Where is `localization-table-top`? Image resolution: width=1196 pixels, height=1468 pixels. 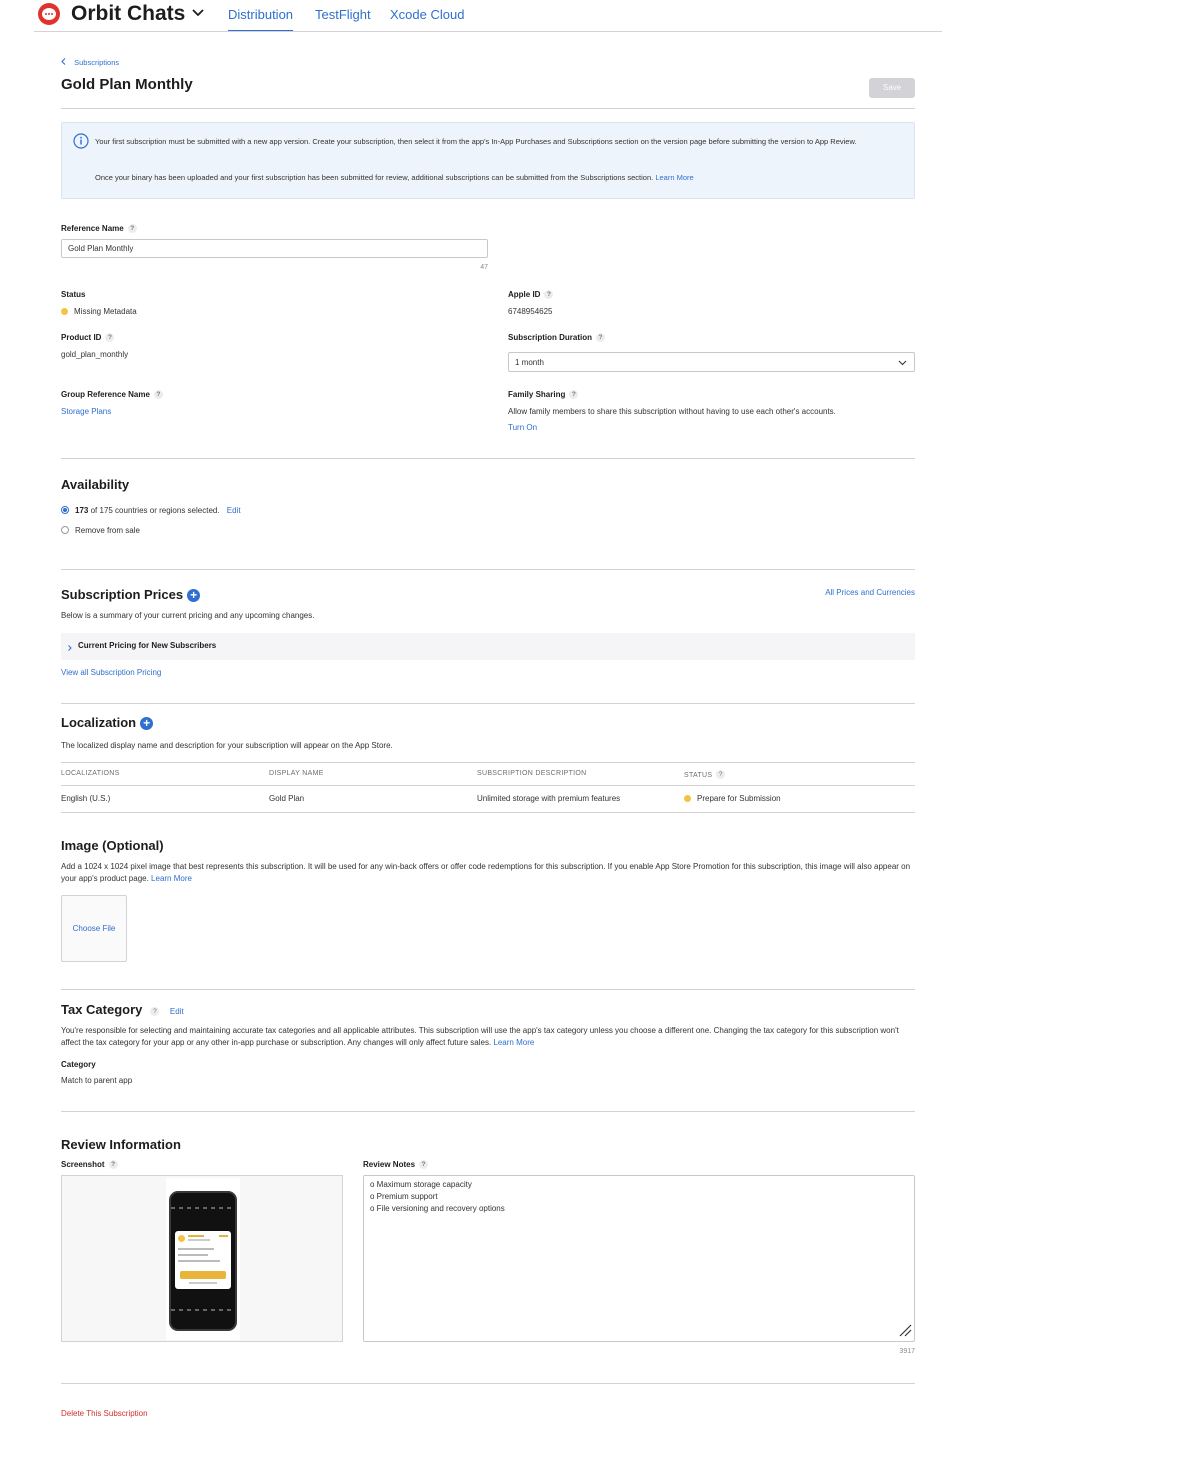 localization-table-top is located at coordinates (488, 762).